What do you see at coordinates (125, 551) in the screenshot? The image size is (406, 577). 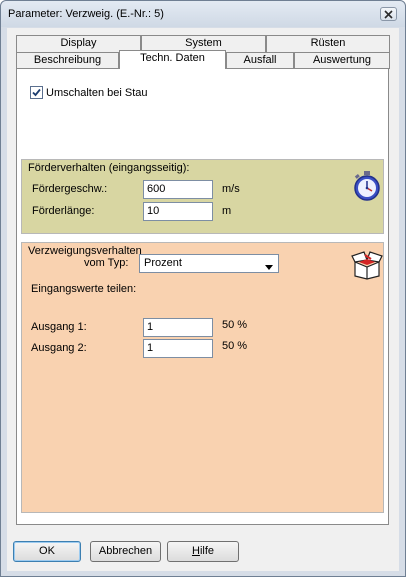 I see `cancel-button: Abbrechen` at bounding box center [125, 551].